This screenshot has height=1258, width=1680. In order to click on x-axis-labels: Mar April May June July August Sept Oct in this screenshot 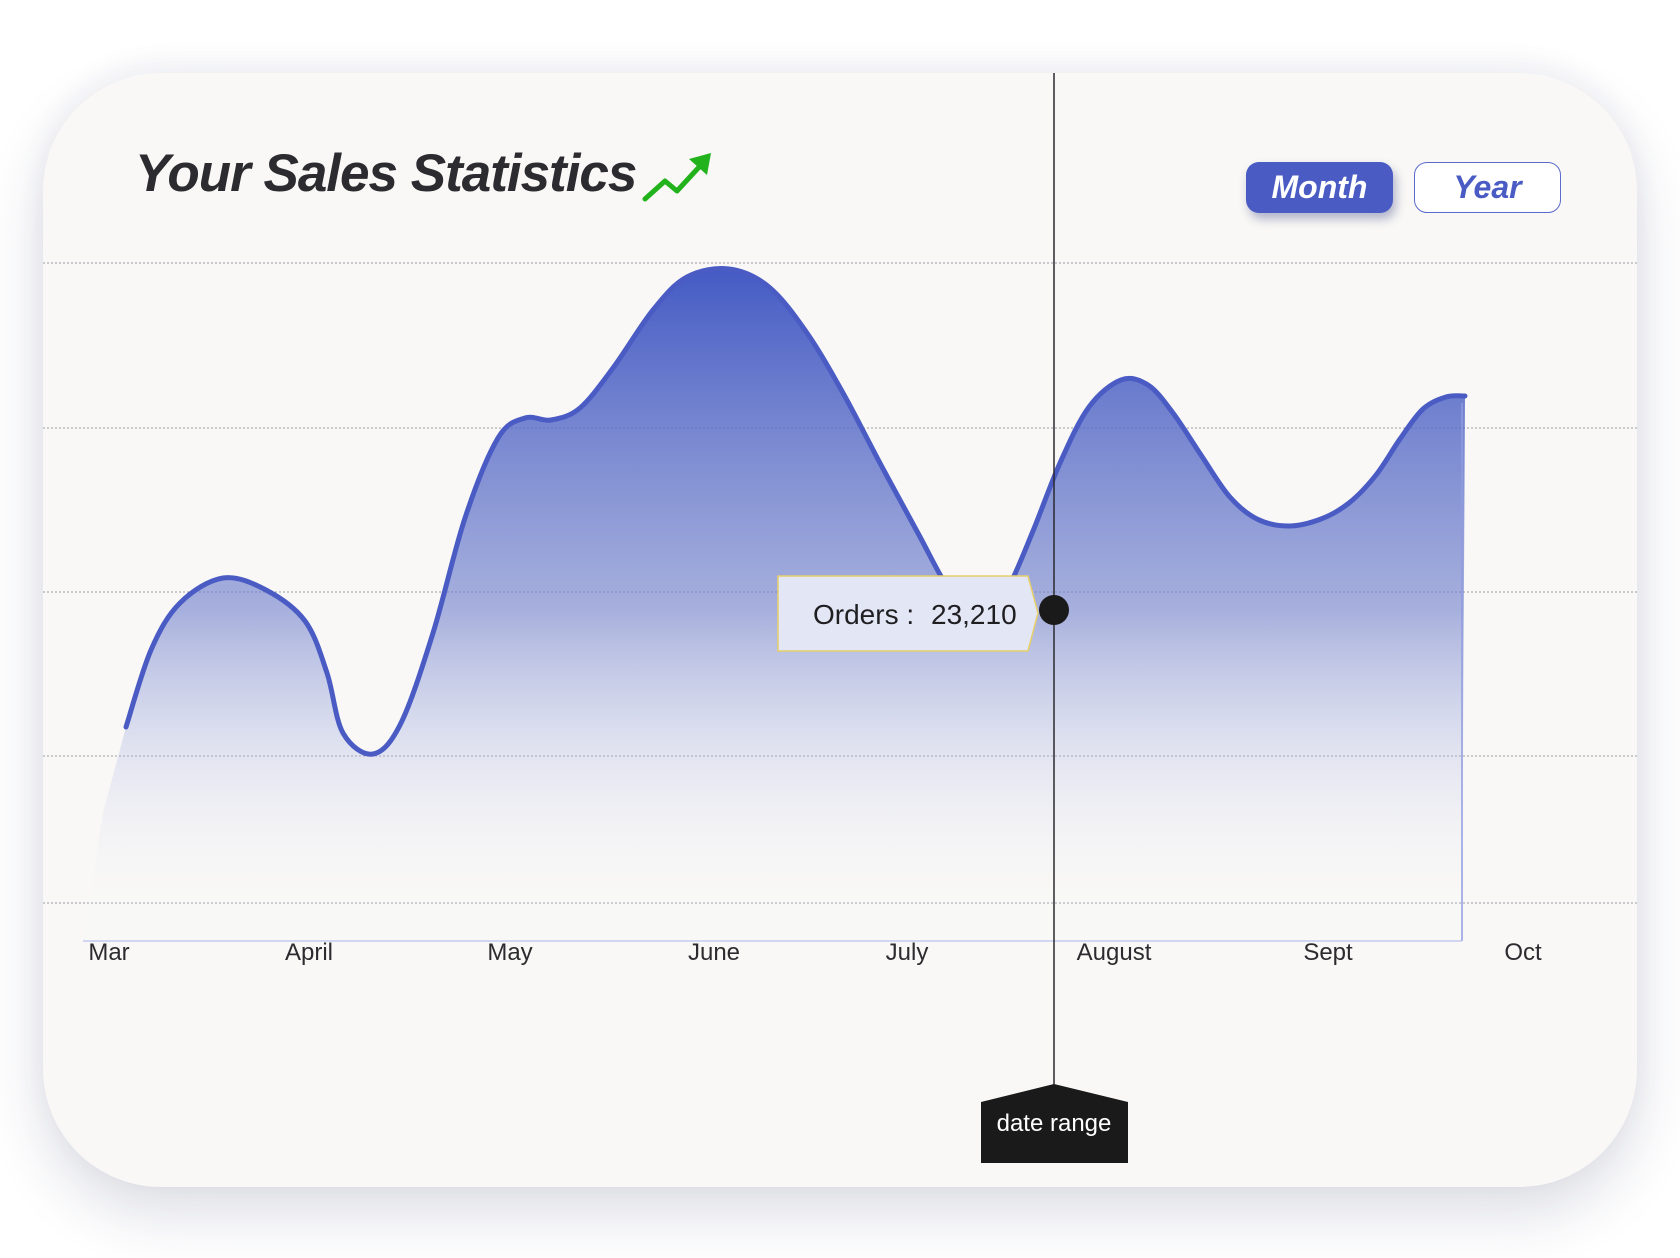, I will do `click(815, 952)`.